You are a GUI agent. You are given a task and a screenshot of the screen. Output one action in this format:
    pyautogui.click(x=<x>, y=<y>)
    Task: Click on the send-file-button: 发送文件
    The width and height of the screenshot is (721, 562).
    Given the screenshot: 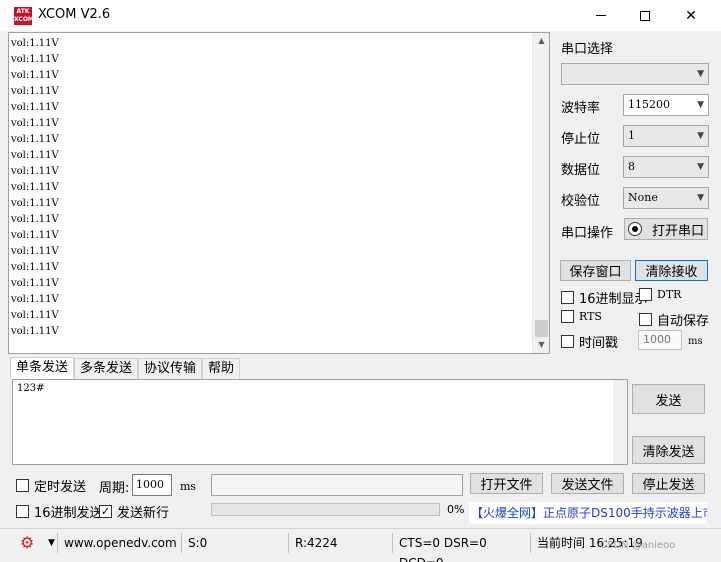 What is the action you would take?
    pyautogui.click(x=587, y=483)
    